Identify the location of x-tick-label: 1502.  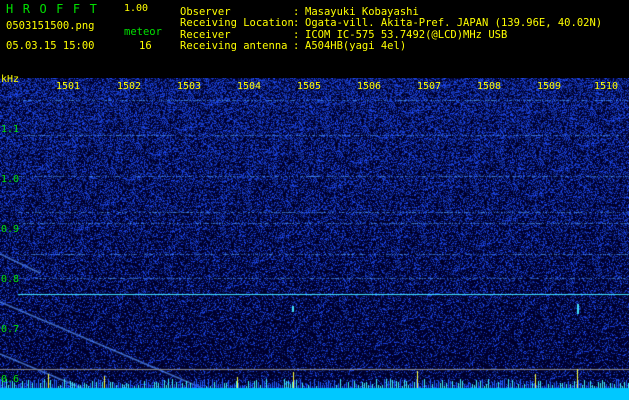
(129, 86).